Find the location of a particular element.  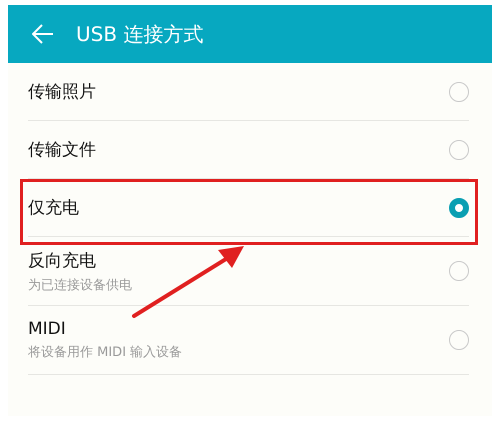

back-arrow-icon is located at coordinates (43, 34).